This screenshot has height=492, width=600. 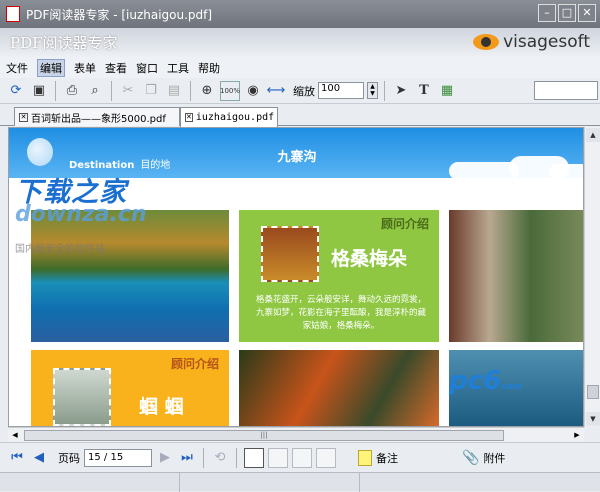 I want to click on downza-slogan-watermark: 国内最安全的软件站, so click(x=60, y=249).